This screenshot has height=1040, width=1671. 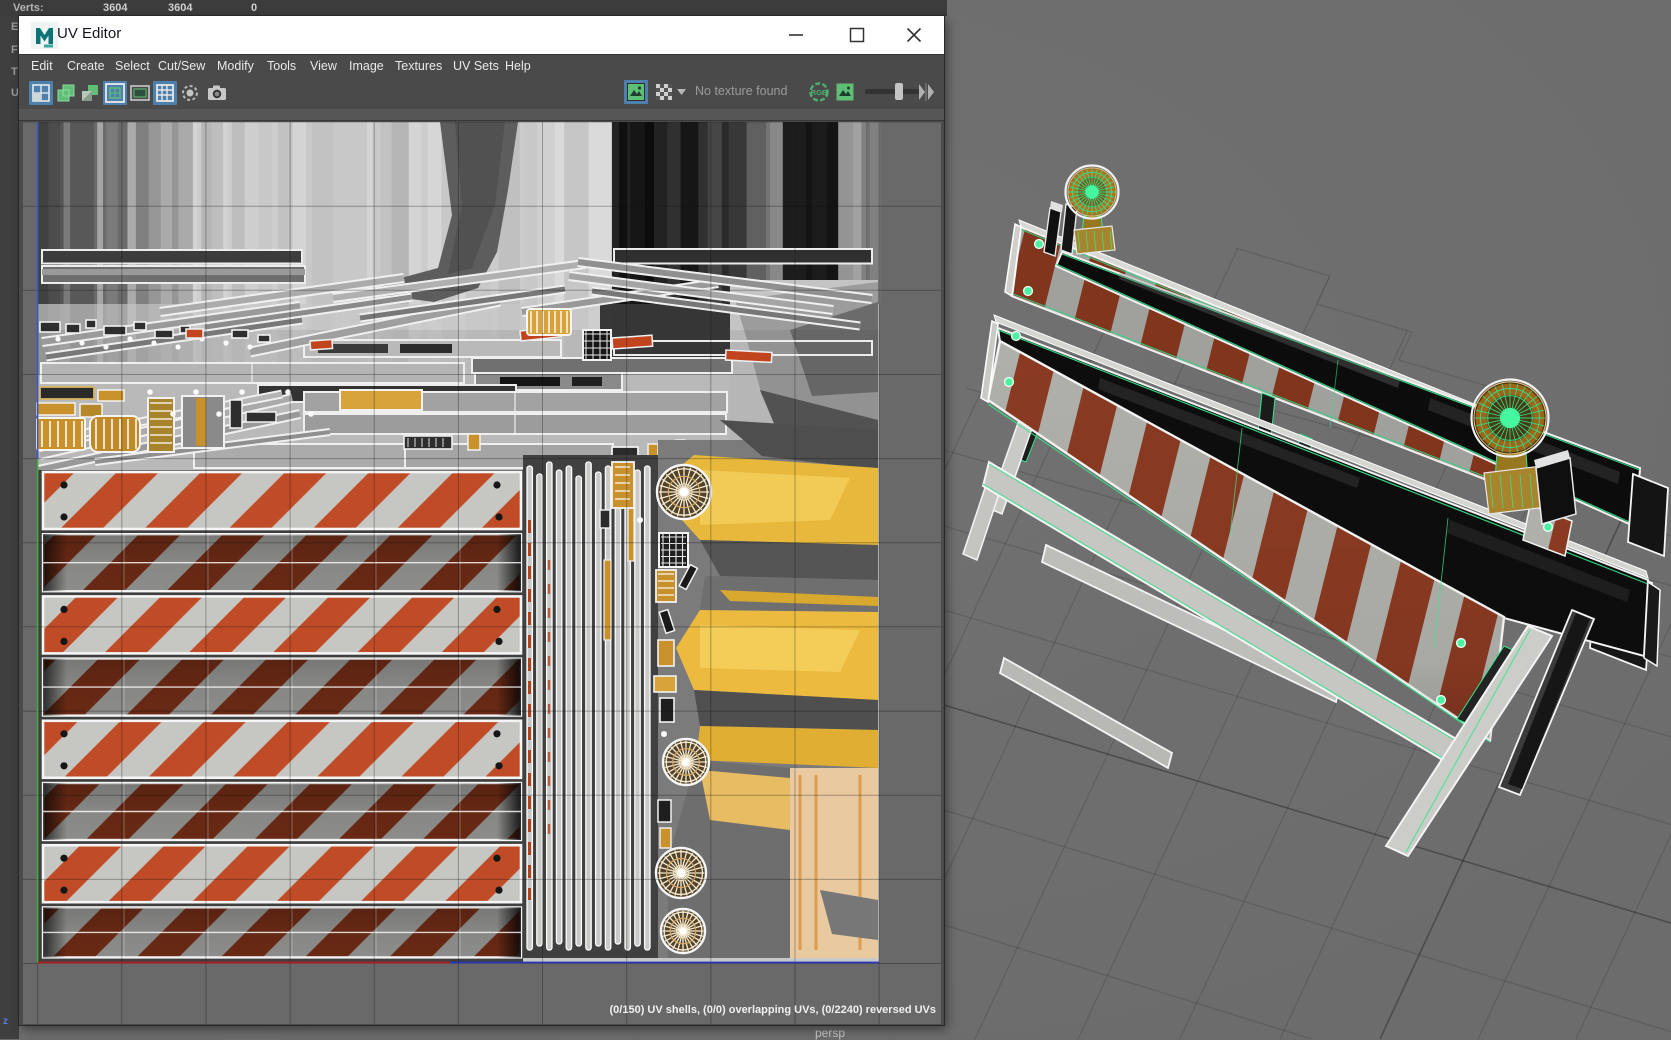 What do you see at coordinates (819, 92) in the screenshot?
I see `svg-text: RGB` at bounding box center [819, 92].